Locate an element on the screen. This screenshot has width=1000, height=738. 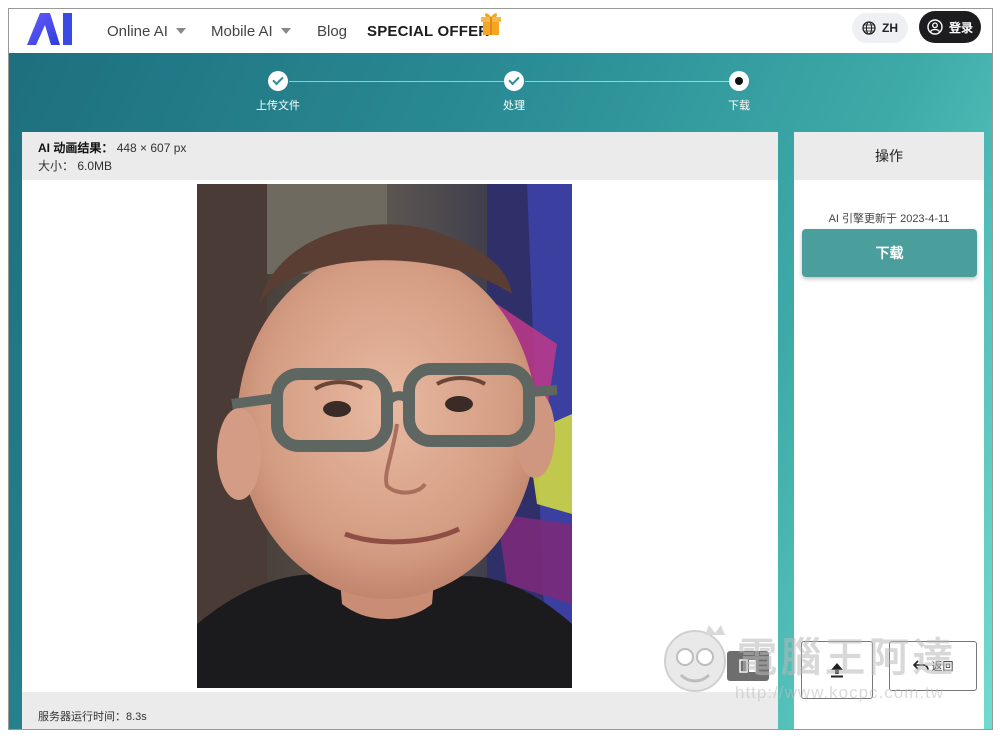
nav-online-ai: Online AI is located at coordinates (146, 31).